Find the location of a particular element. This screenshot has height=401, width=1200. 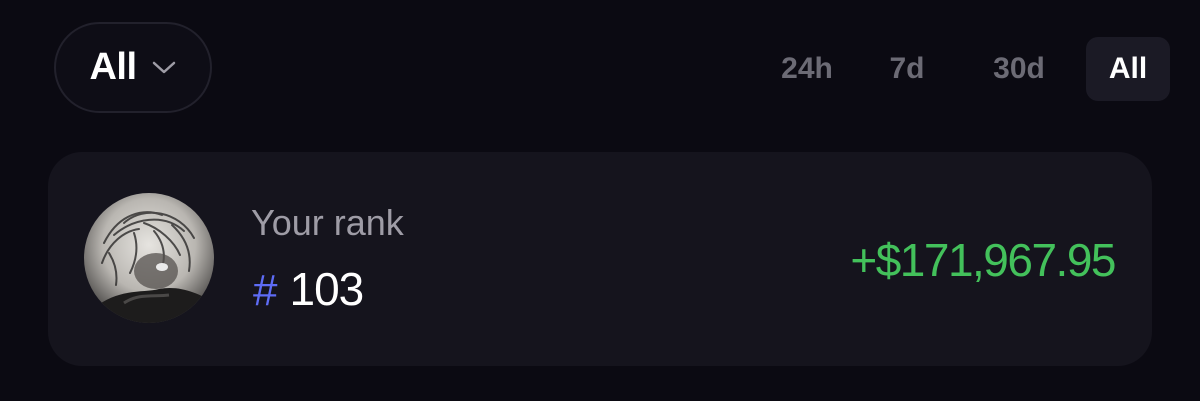

avatar-image is located at coordinates (149, 258).